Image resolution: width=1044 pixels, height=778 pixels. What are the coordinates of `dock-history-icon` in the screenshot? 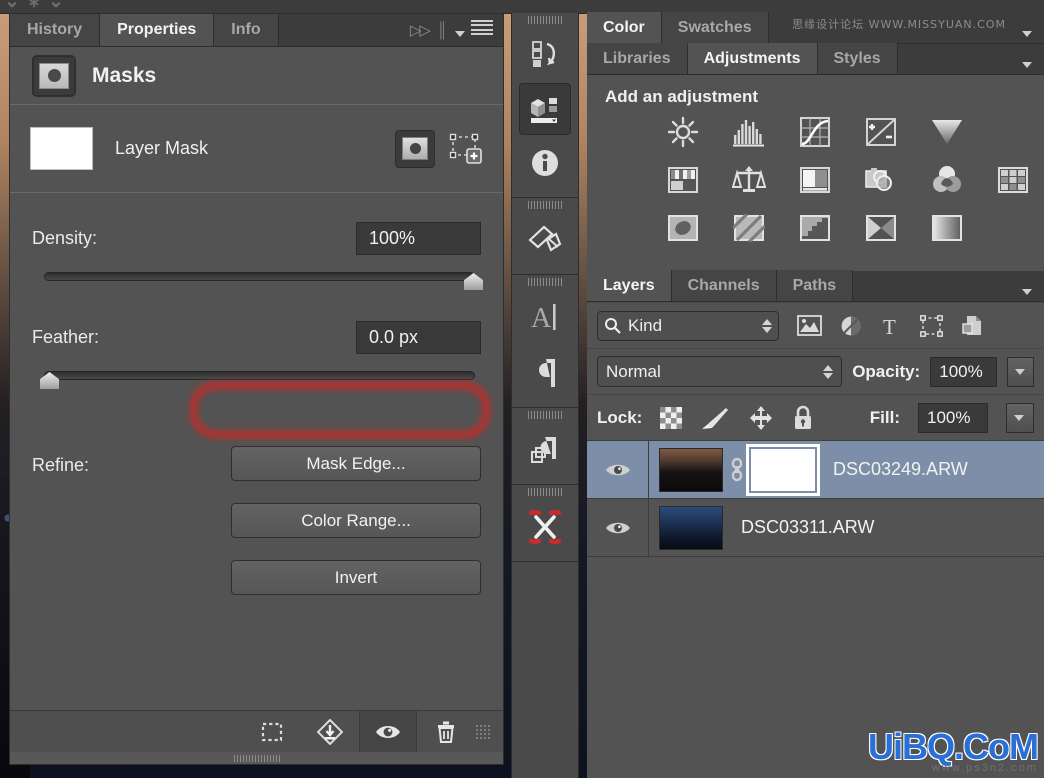 It's located at (545, 55).